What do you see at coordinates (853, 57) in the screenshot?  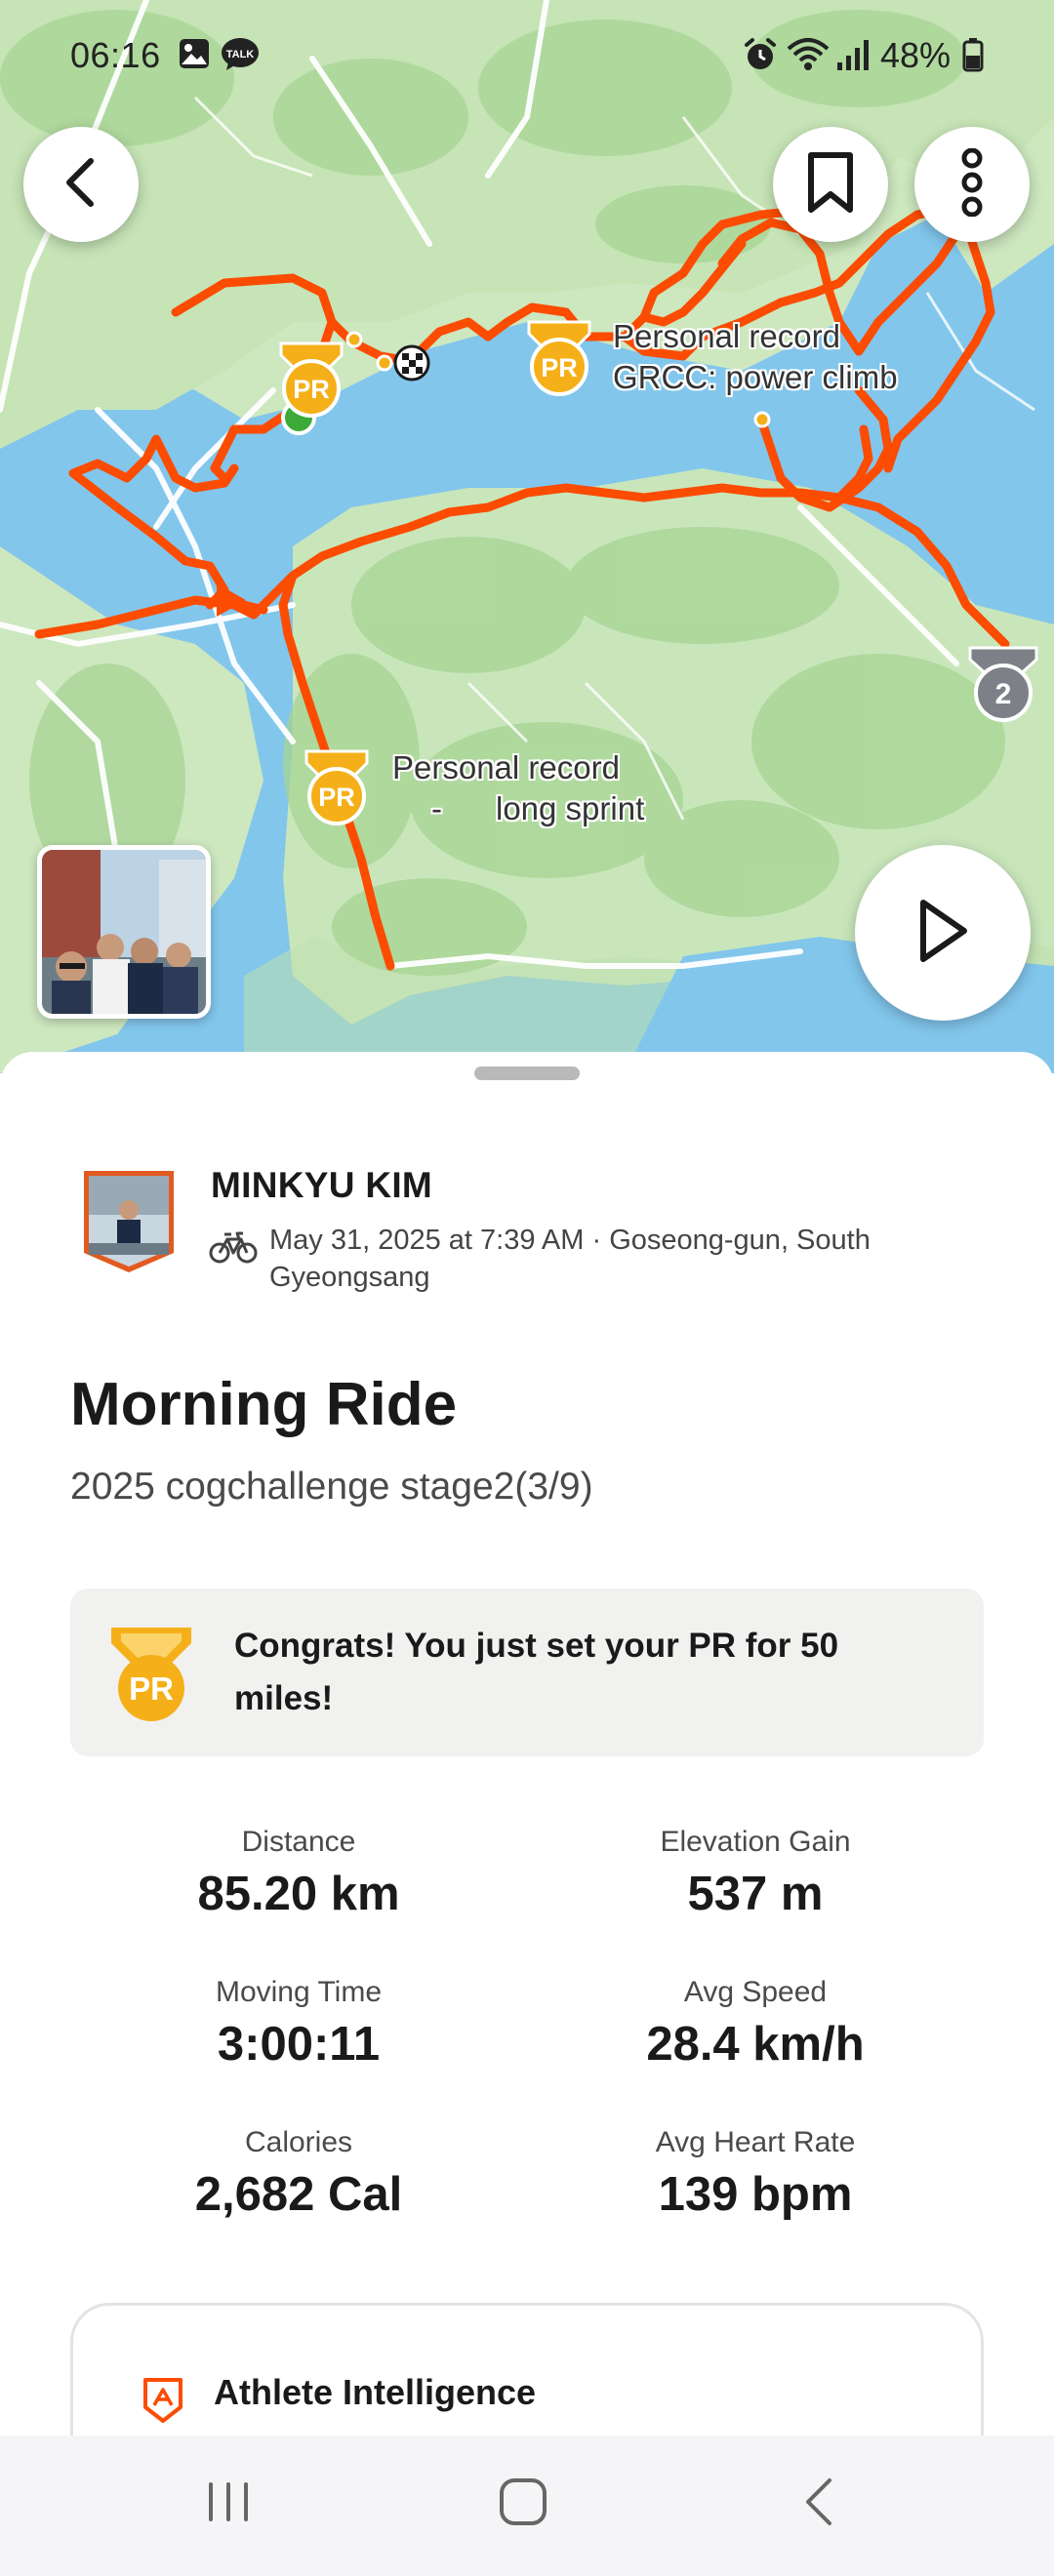 I see `signal-icon` at bounding box center [853, 57].